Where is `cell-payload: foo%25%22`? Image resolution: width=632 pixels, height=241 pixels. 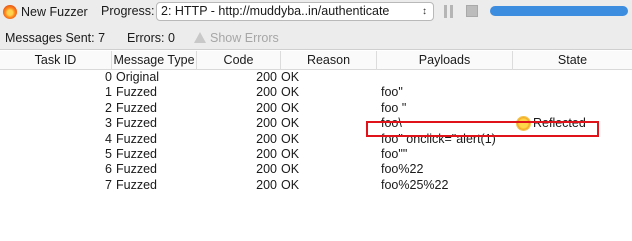 cell-payload: foo%25%22 is located at coordinates (415, 184).